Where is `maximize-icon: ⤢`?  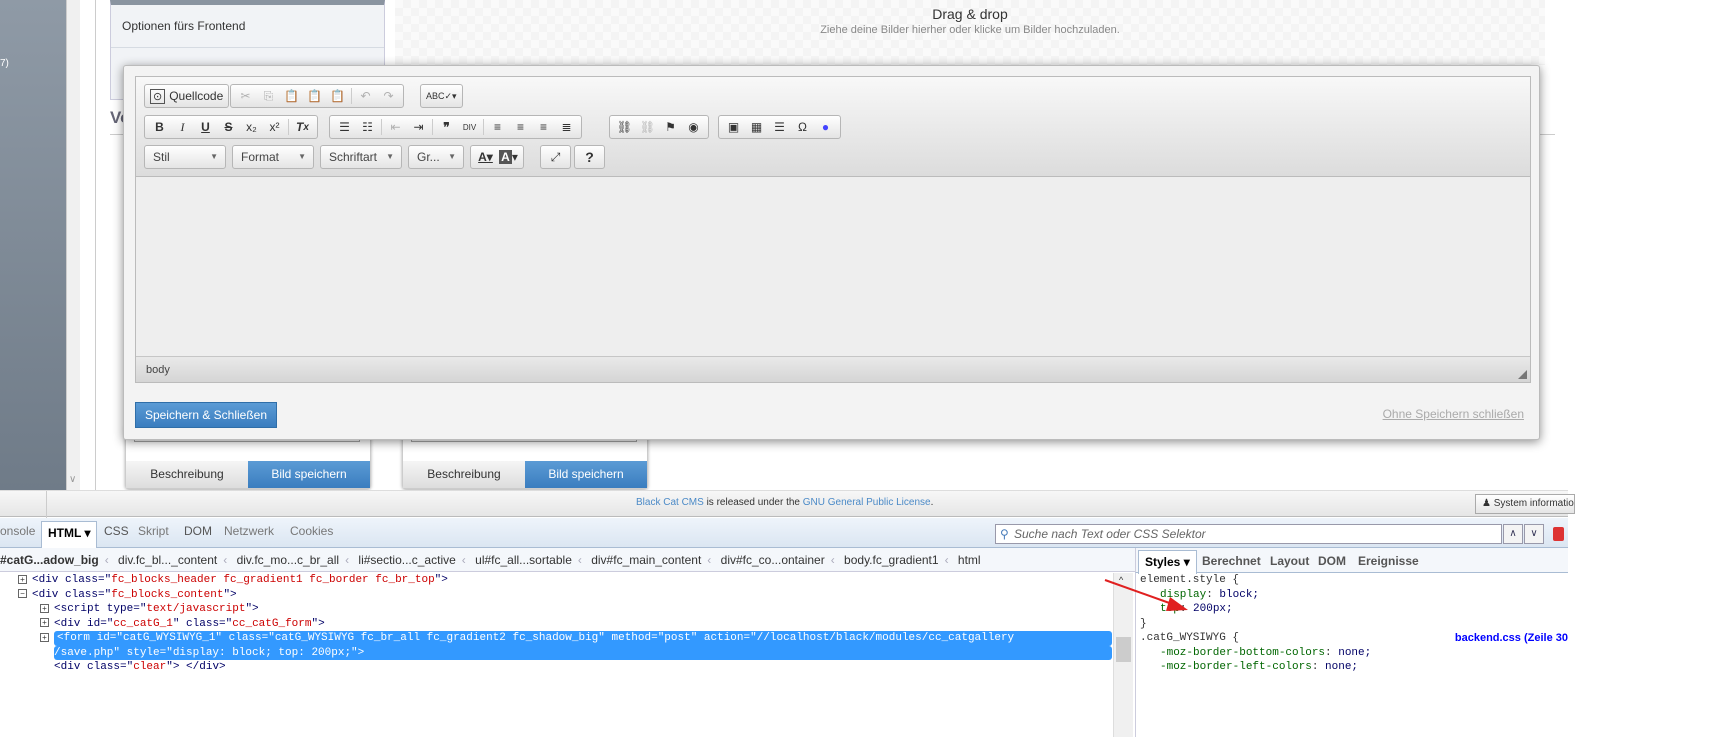
maximize-icon: ⤢ is located at coordinates (555, 157).